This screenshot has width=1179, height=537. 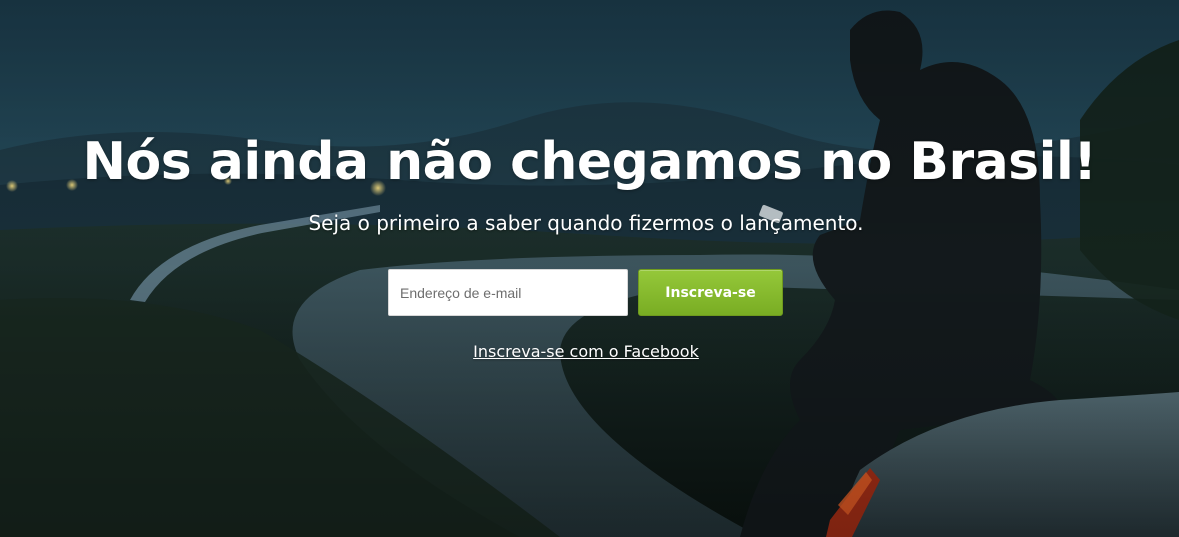 I want to click on subscribe-button: Inscreva-se, so click(x=710, y=292).